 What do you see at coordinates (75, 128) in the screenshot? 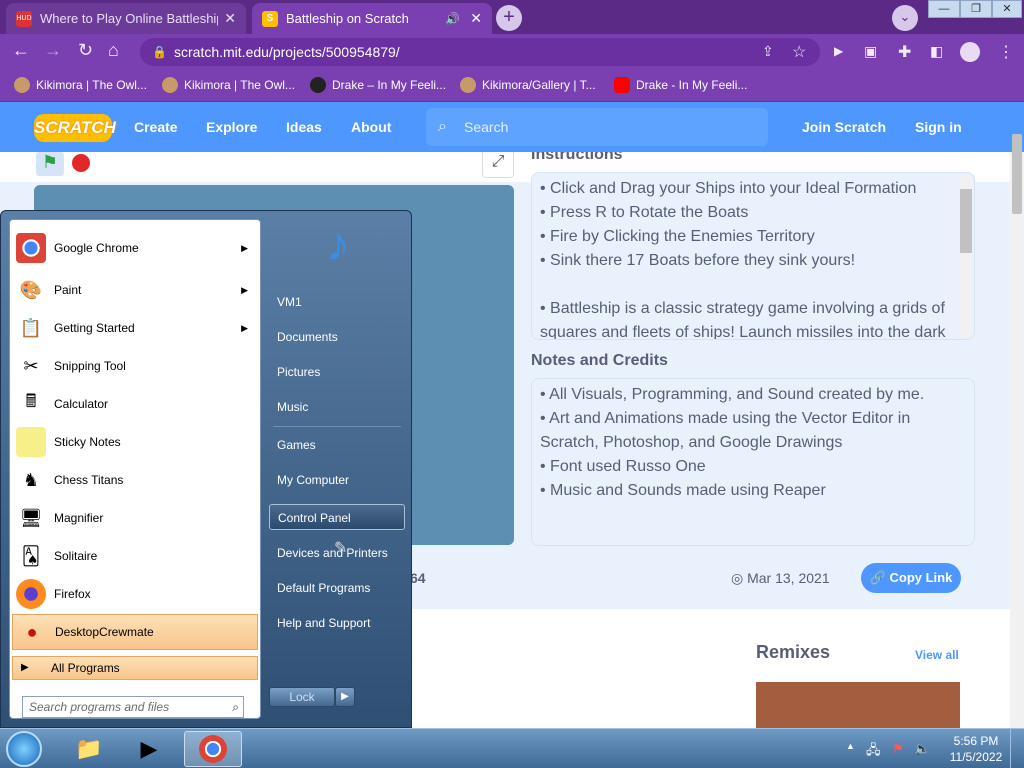
I see `scratch-logo: SCRATCH` at bounding box center [75, 128].